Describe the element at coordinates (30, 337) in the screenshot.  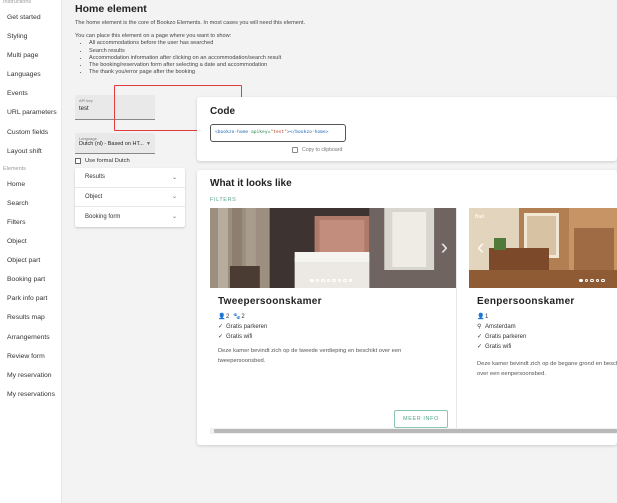
I see `sidebar-item-arrangements: Arrangements` at that location.